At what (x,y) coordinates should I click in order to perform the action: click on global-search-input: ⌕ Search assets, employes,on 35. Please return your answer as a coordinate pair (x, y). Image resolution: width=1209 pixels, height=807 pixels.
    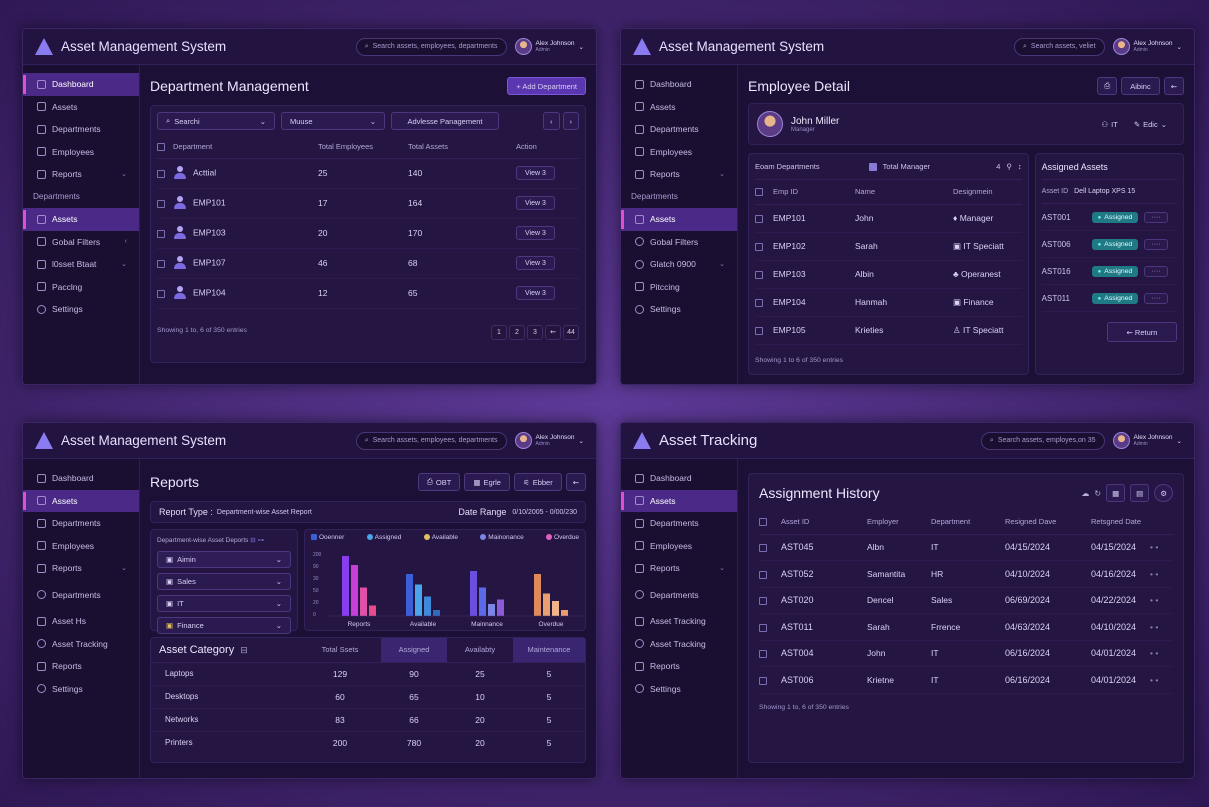
    Looking at the image, I should click on (1042, 440).